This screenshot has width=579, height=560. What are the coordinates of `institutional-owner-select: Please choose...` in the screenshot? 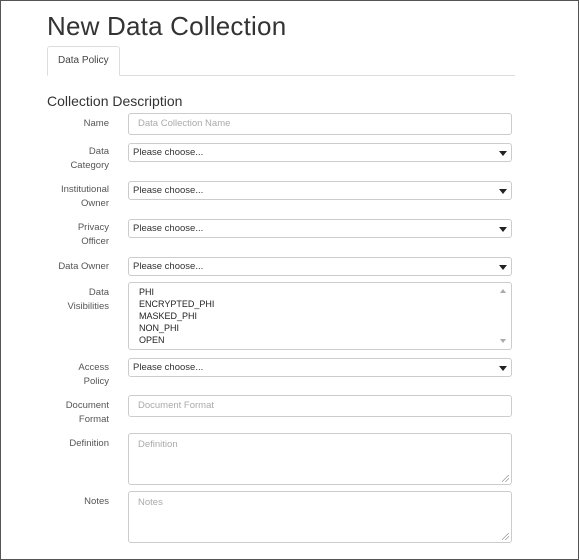 It's located at (320, 190).